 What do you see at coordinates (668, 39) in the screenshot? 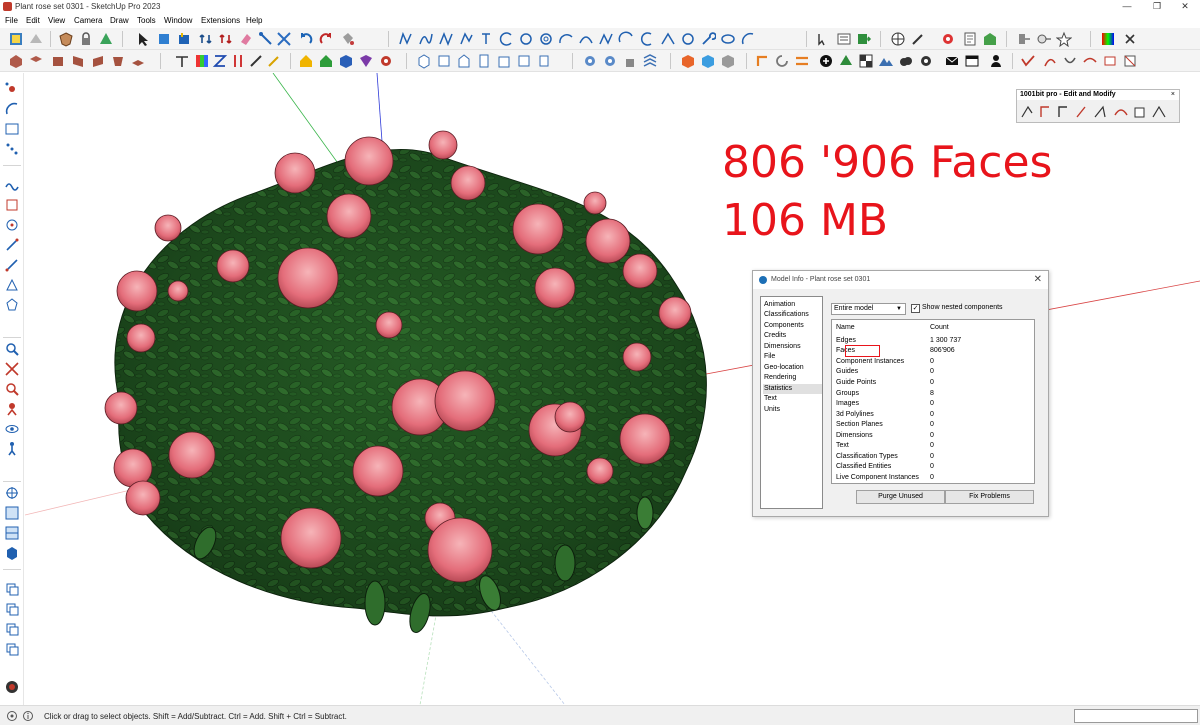
I see `curve-tool-10-icon` at bounding box center [668, 39].